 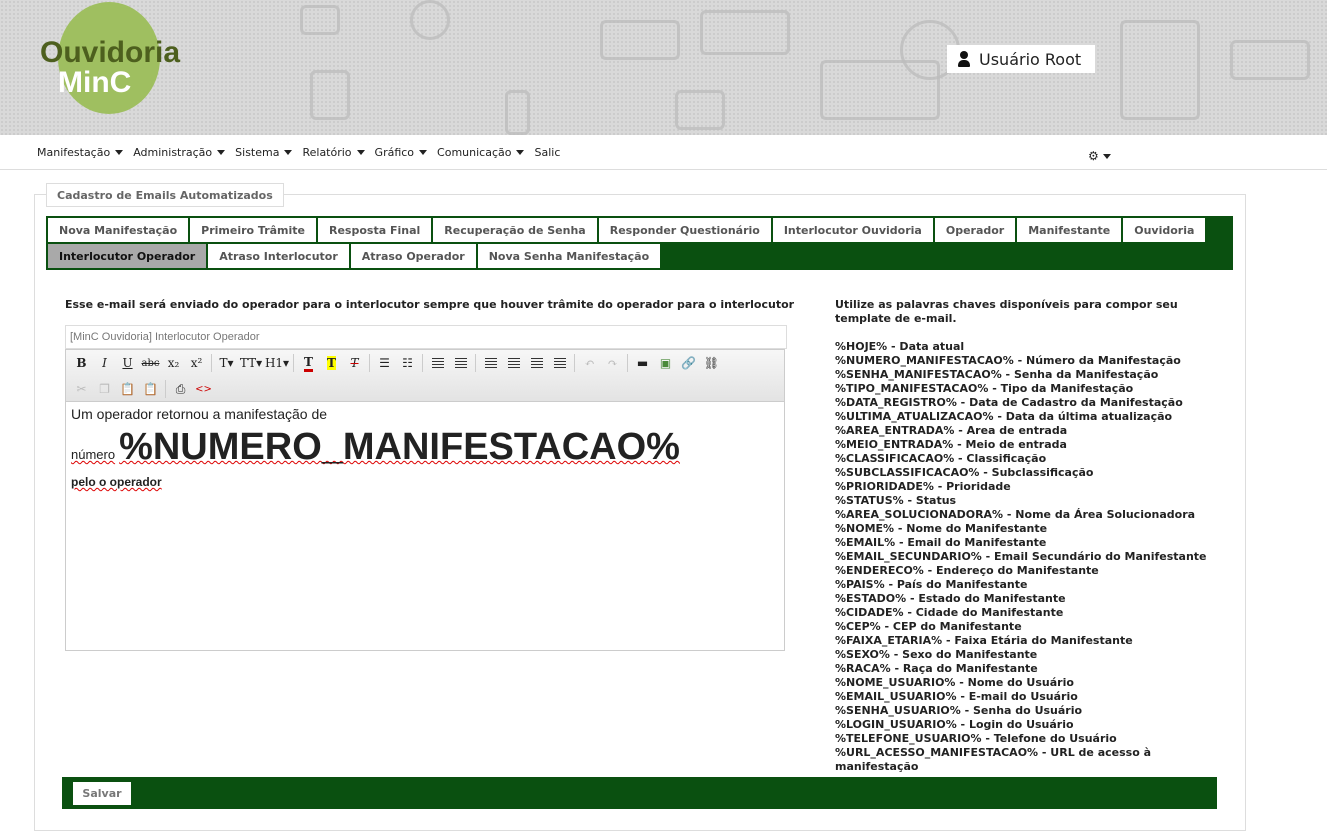 I want to click on align-right-icon, so click(x=536, y=363).